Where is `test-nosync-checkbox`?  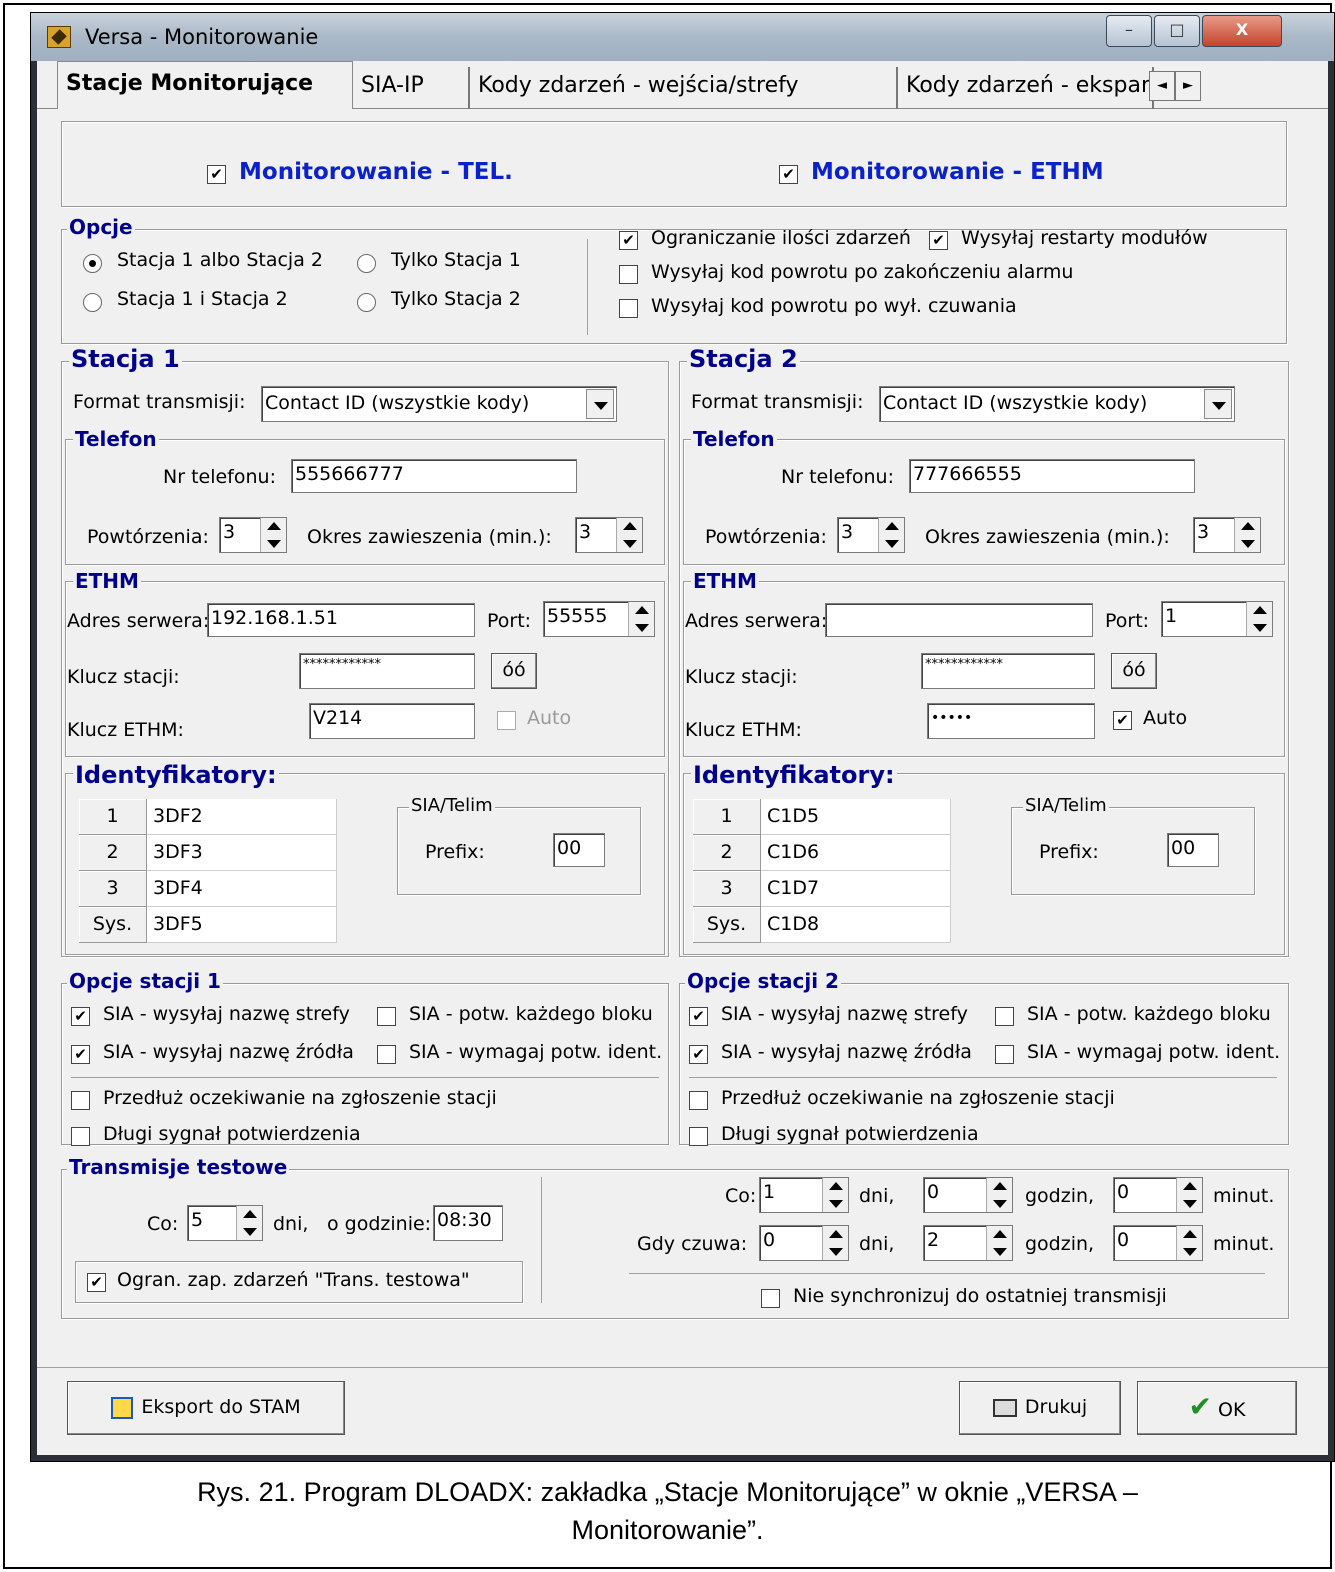 test-nosync-checkbox is located at coordinates (770, 1298).